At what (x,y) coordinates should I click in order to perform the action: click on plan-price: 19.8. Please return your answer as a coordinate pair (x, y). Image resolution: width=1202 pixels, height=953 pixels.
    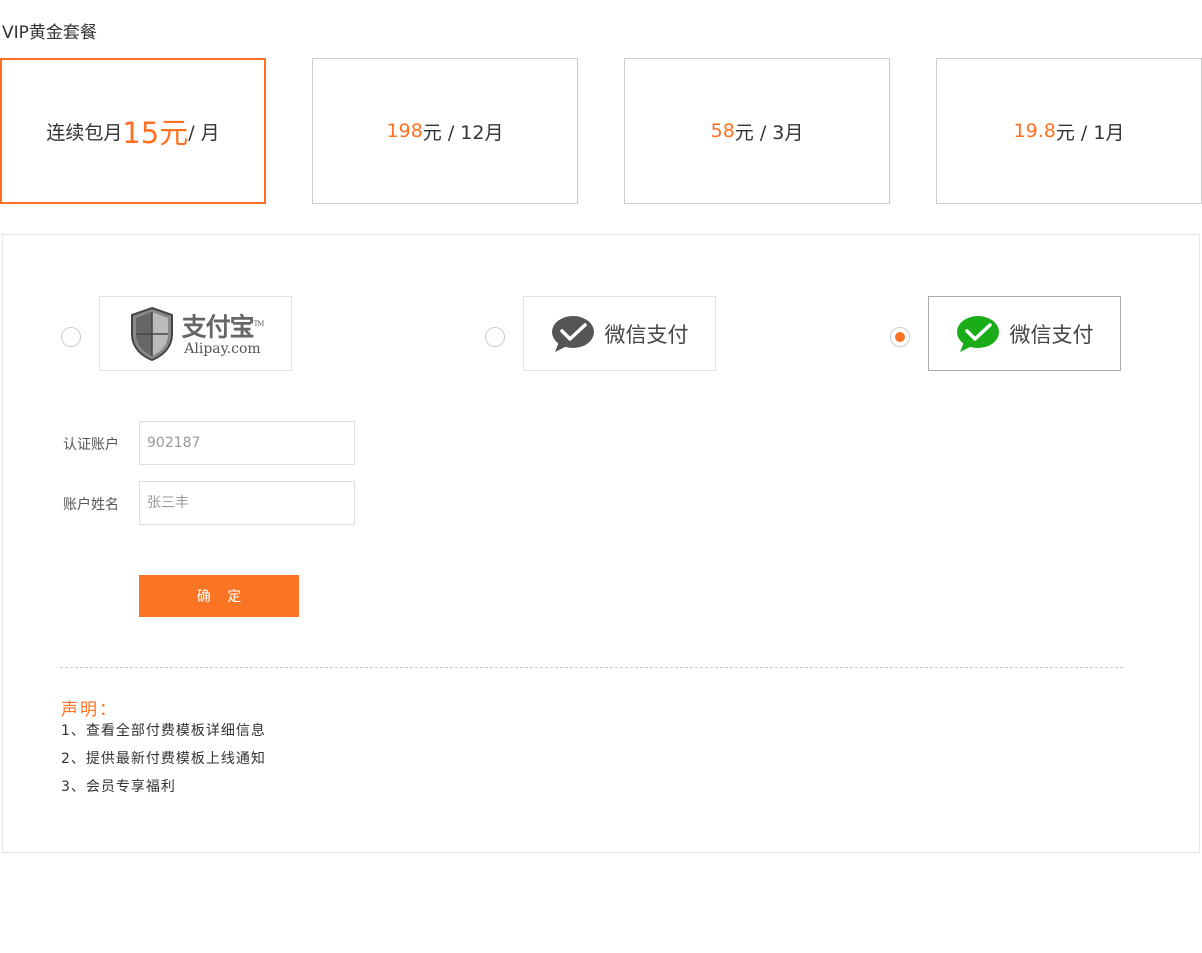
    Looking at the image, I should click on (1034, 131).